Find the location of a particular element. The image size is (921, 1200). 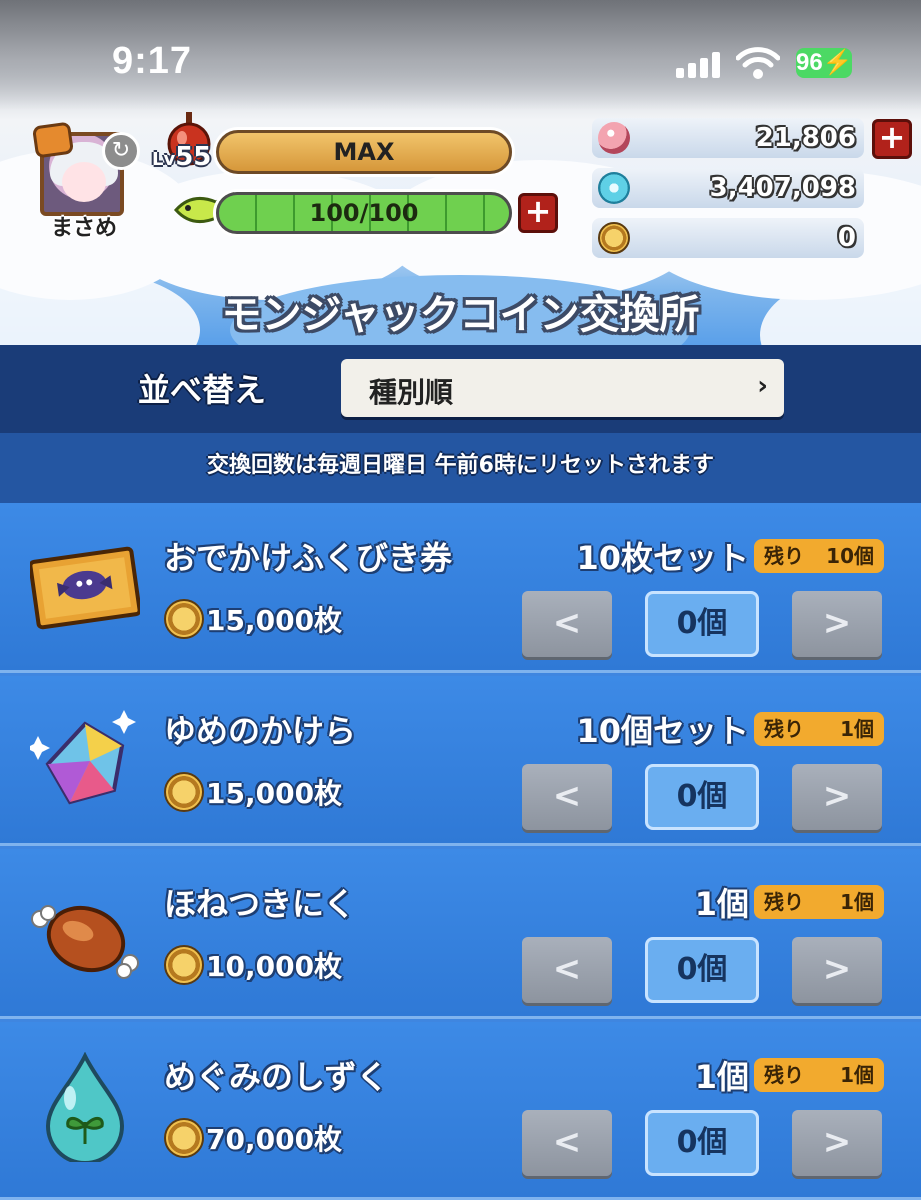

remaining-badge: 残り 10個 is located at coordinates (819, 556).